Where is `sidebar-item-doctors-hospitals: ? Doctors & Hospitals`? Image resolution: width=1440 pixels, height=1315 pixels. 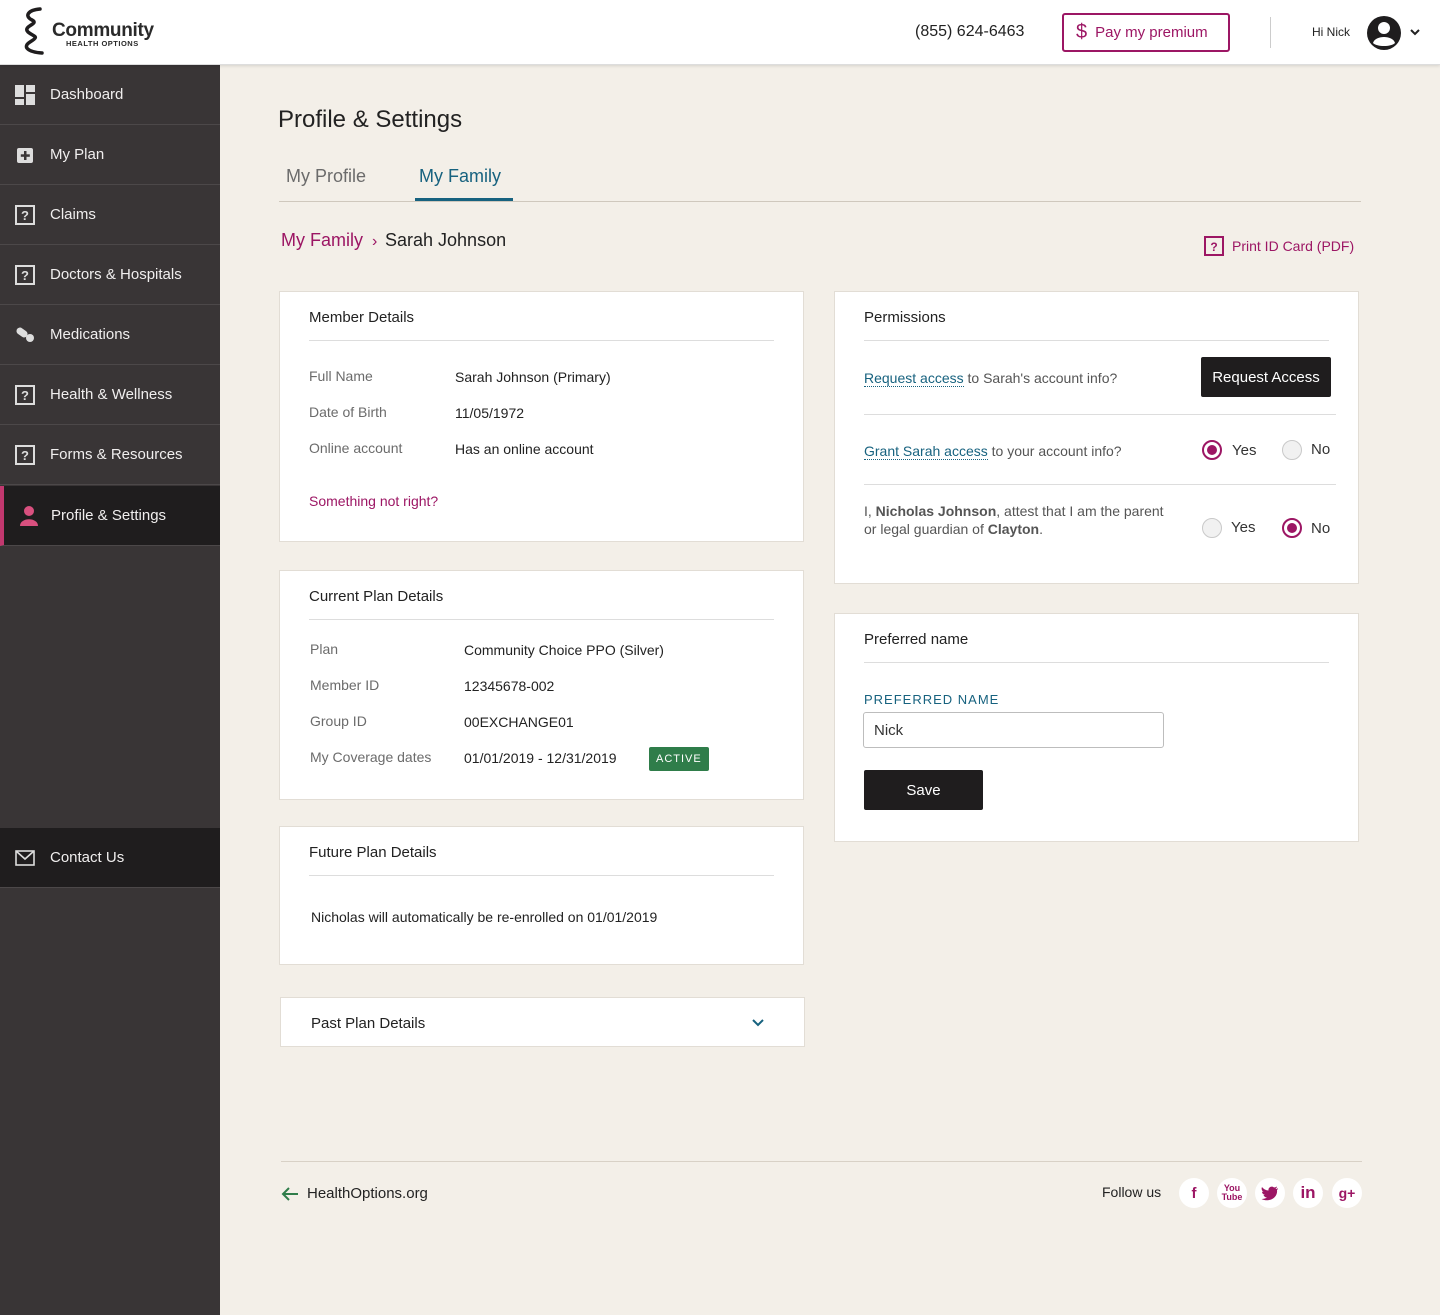 sidebar-item-doctors-hospitals: ? Doctors & Hospitals is located at coordinates (110, 275).